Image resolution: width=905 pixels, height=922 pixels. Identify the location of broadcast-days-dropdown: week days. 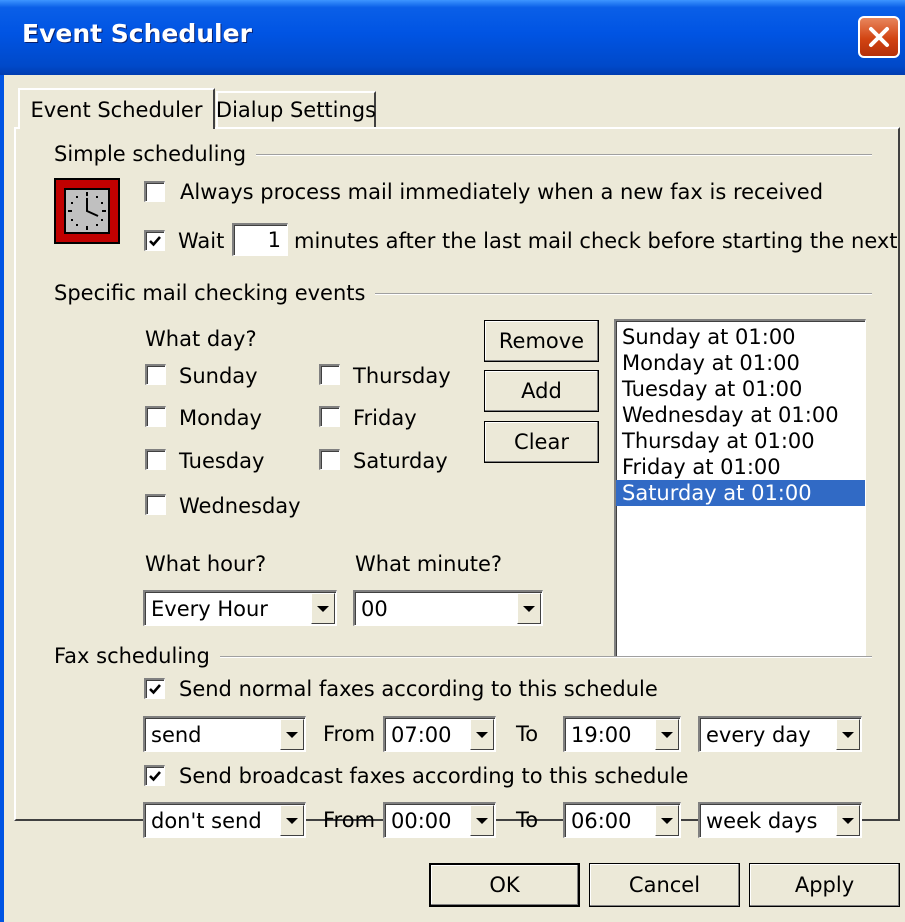
(780, 820).